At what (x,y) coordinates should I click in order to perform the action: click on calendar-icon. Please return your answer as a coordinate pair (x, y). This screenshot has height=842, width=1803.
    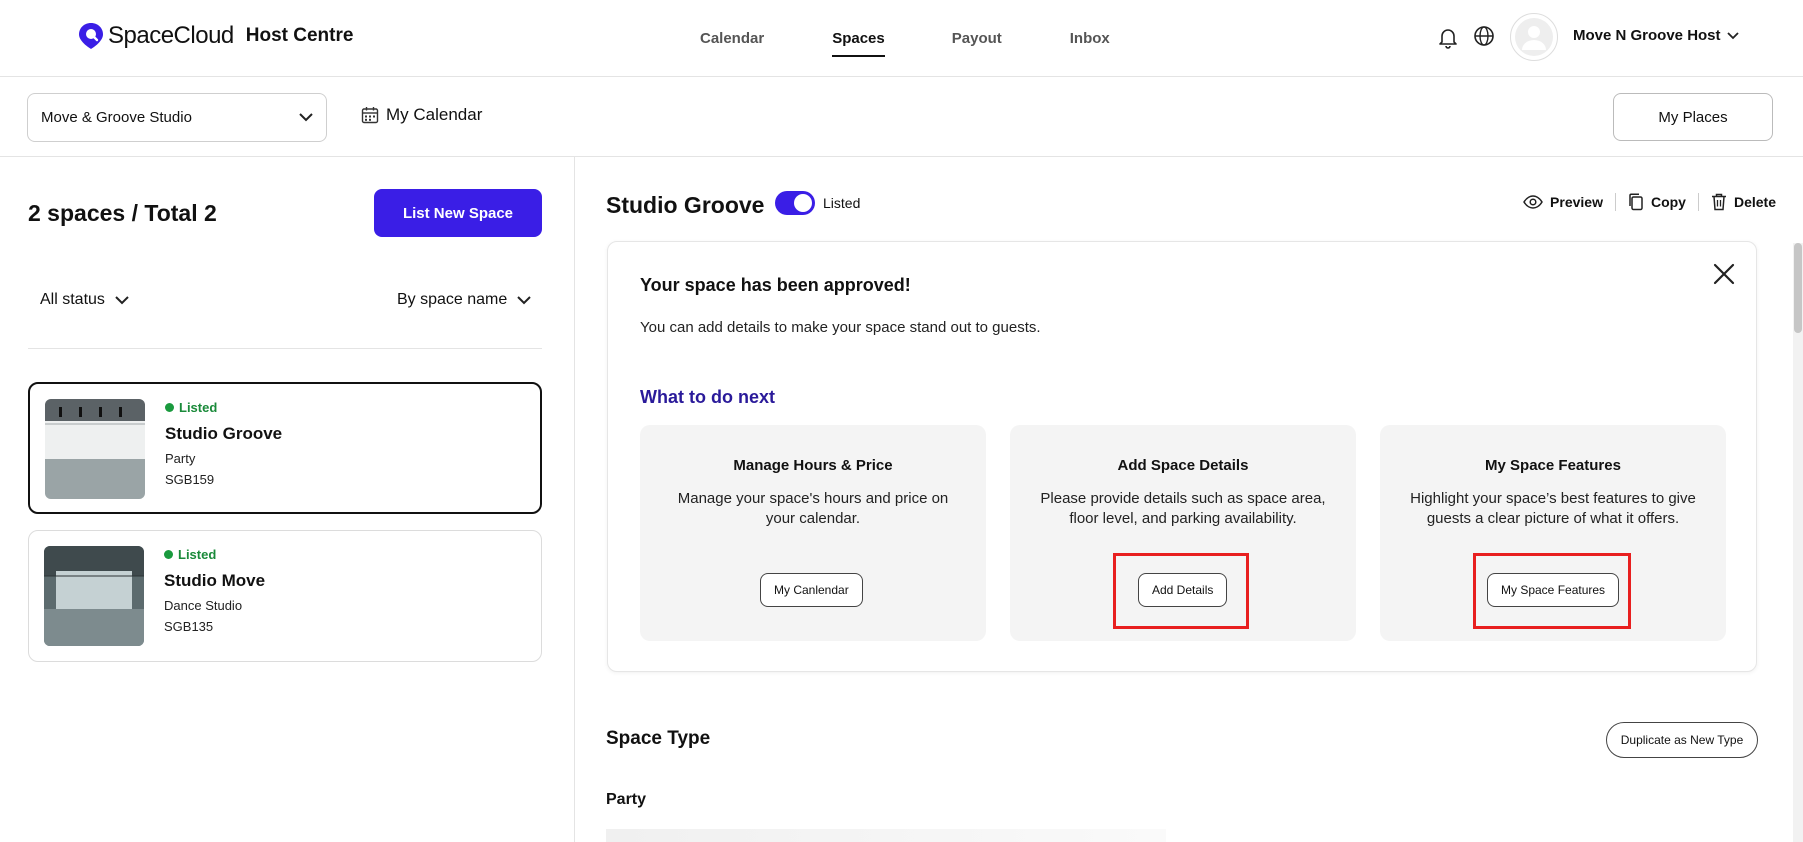
    Looking at the image, I should click on (370, 115).